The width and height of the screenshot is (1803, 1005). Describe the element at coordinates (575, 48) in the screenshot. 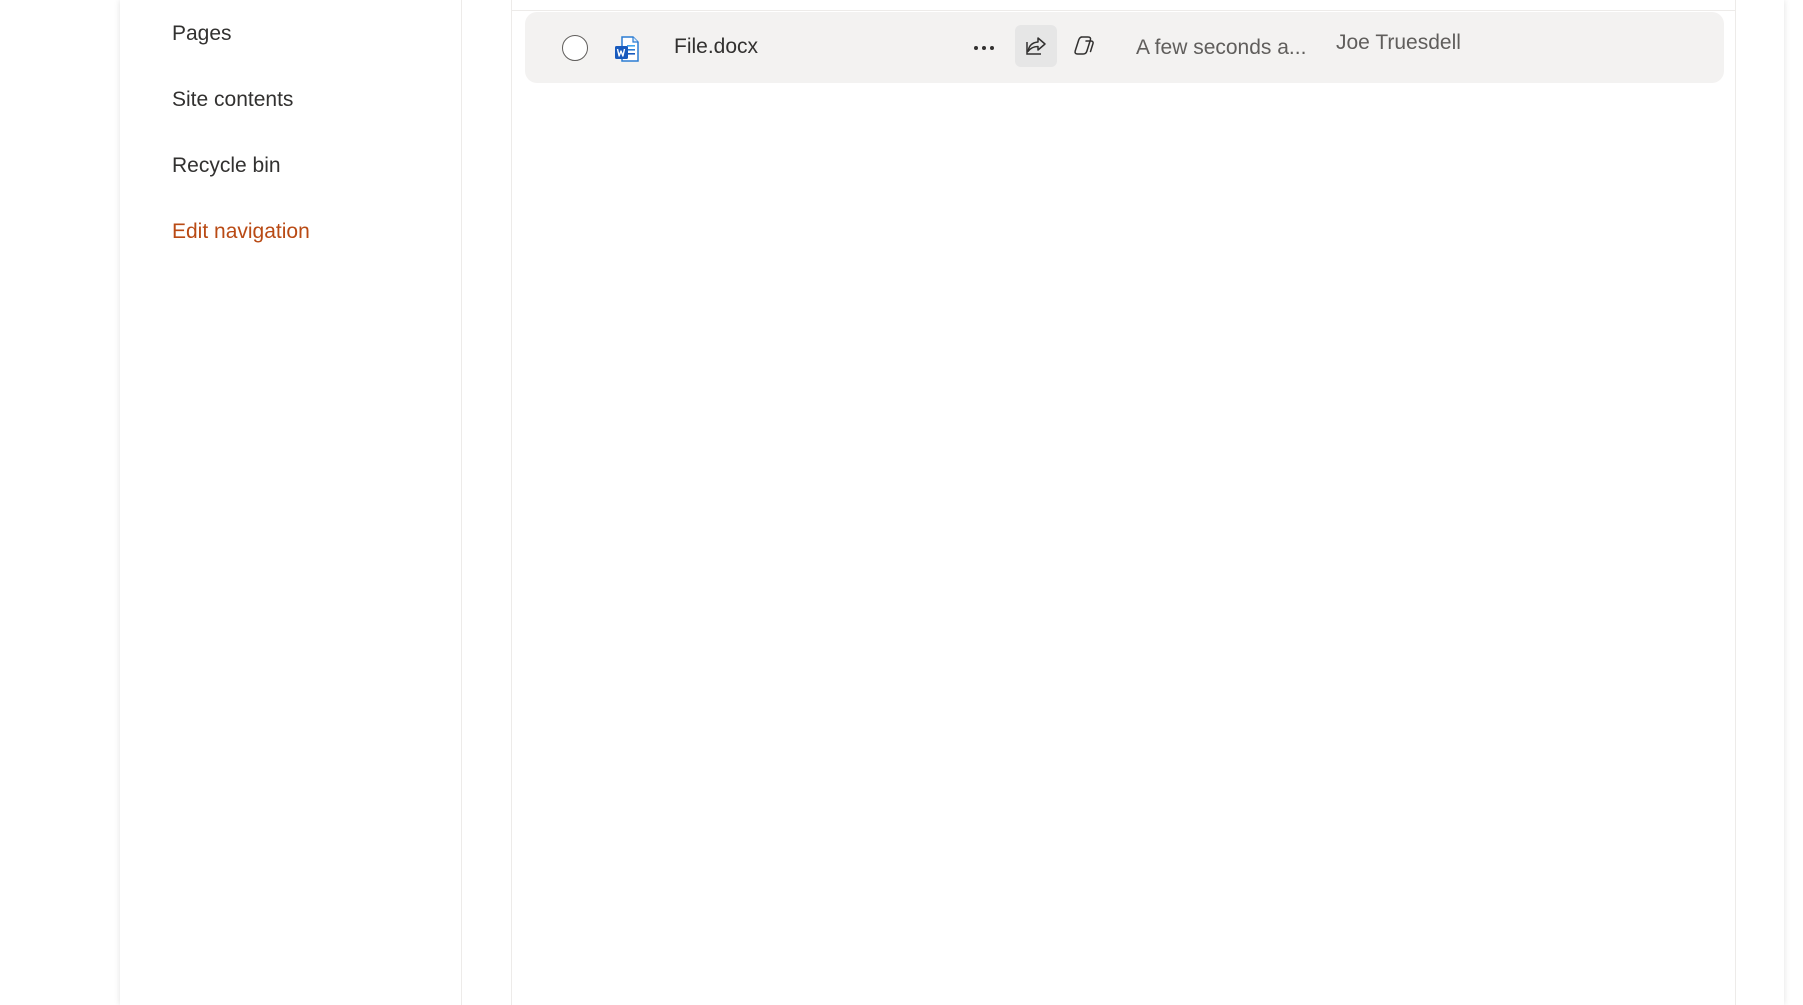

I see `row-select-checkbox` at that location.